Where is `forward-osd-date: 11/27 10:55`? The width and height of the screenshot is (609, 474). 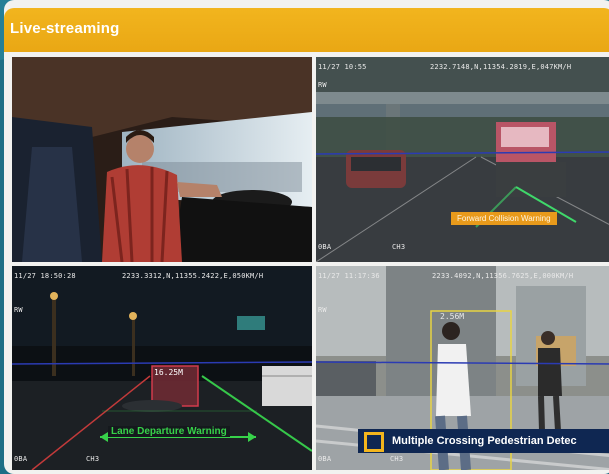
forward-osd-date: 11/27 10:55 is located at coordinates (342, 67).